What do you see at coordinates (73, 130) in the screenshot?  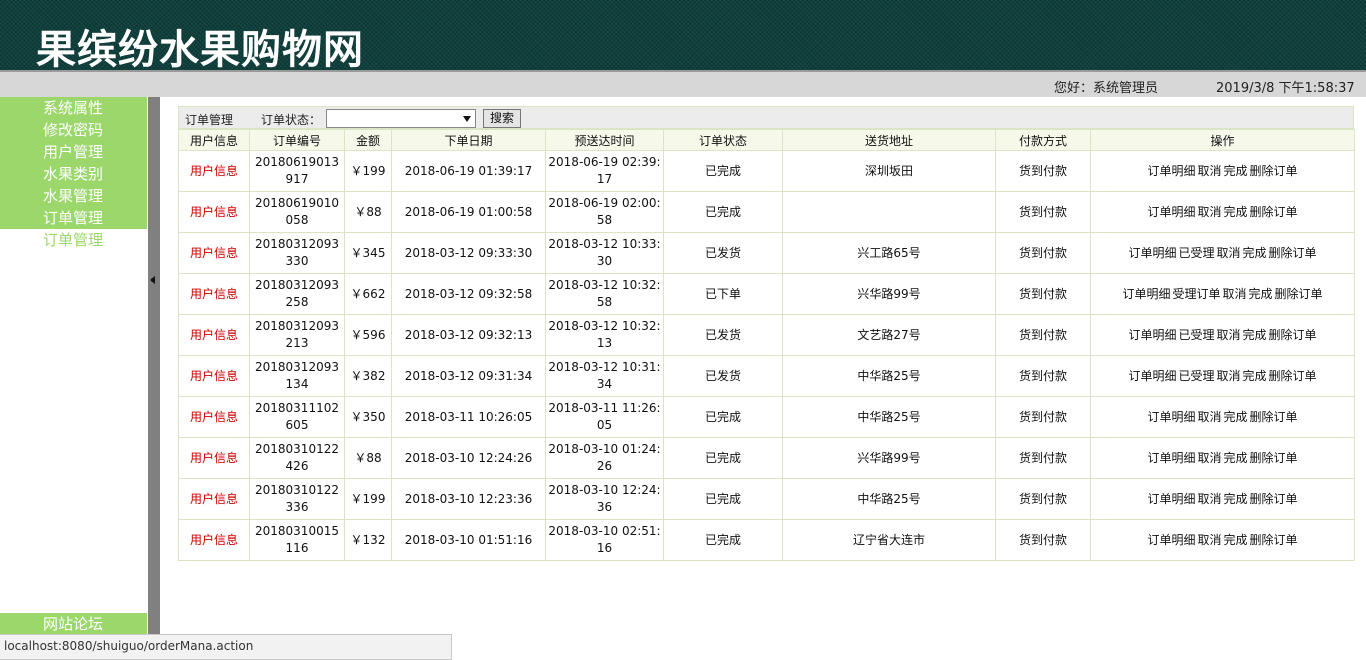 I see `sidebar-item-change-password: 修改密码` at bounding box center [73, 130].